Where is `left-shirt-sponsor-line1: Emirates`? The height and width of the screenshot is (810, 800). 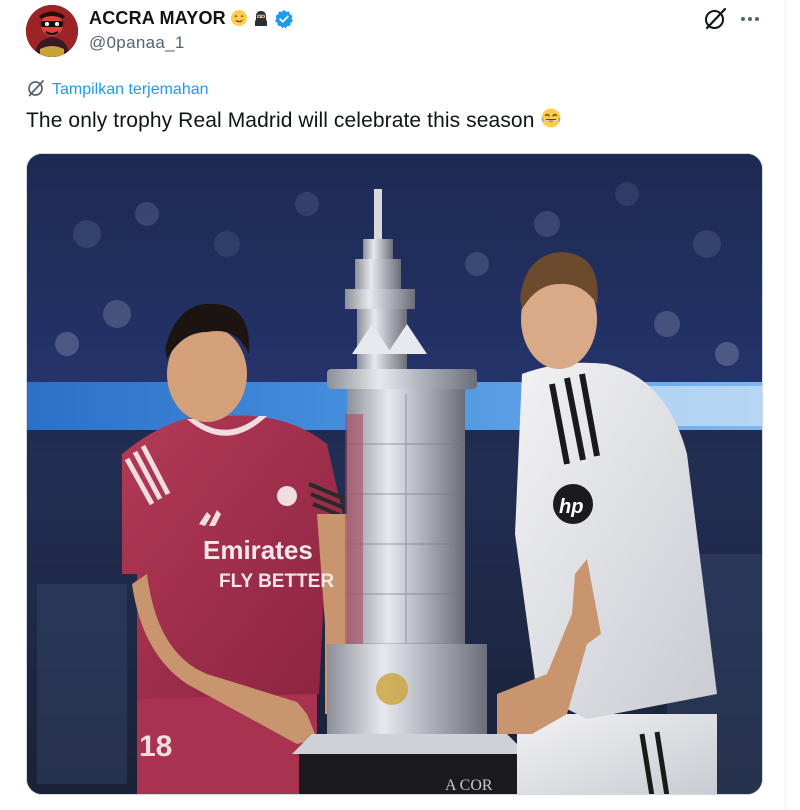 left-shirt-sponsor-line1: Emirates is located at coordinates (258, 550).